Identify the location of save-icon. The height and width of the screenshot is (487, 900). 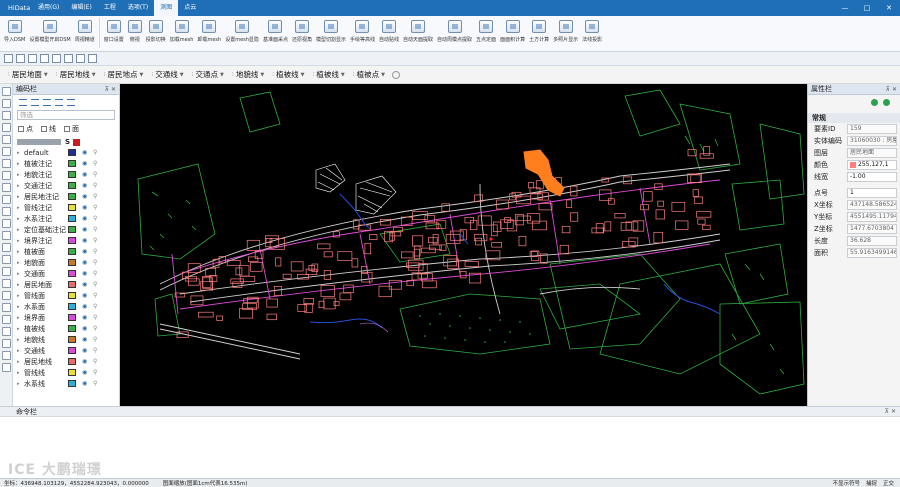
(32, 58).